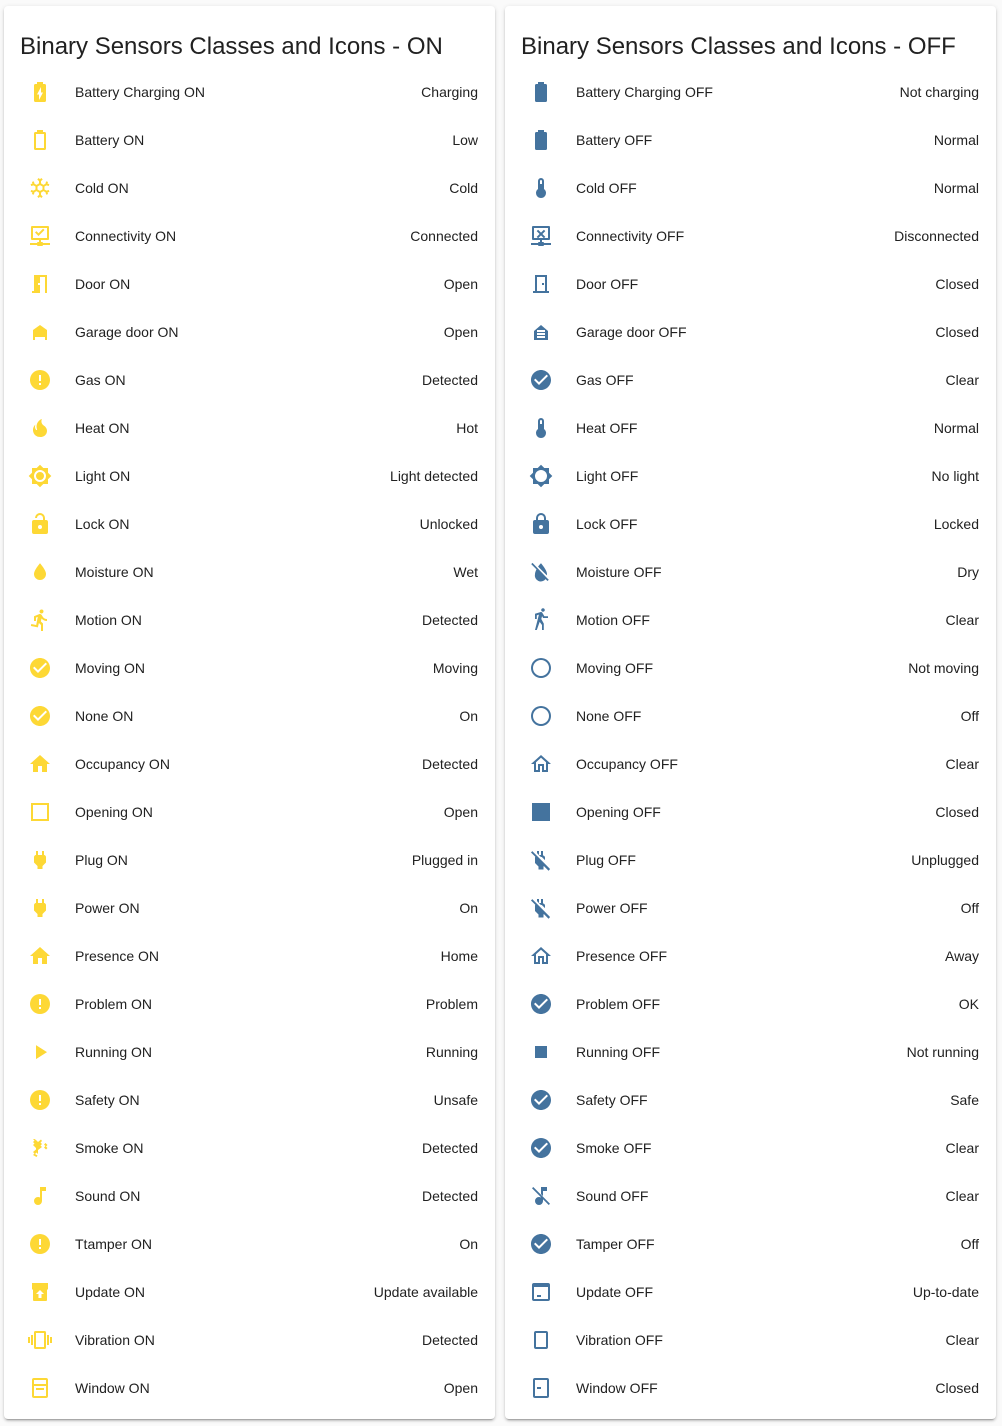 The width and height of the screenshot is (1002, 1426). I want to click on entity-name: Window ON, so click(112, 1388).